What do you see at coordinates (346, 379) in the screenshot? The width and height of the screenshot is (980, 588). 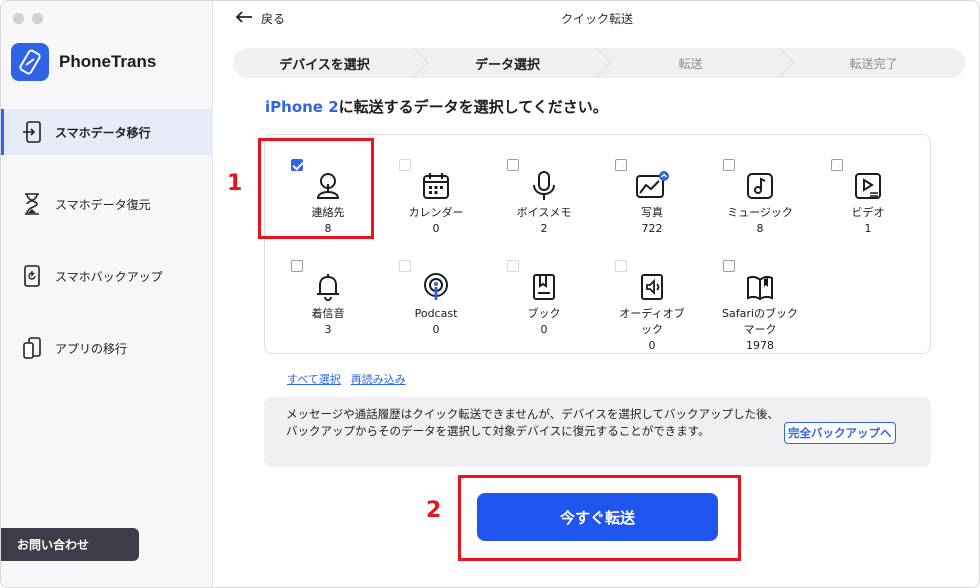 I see `selection-links: すべて選択 再読み込み` at bounding box center [346, 379].